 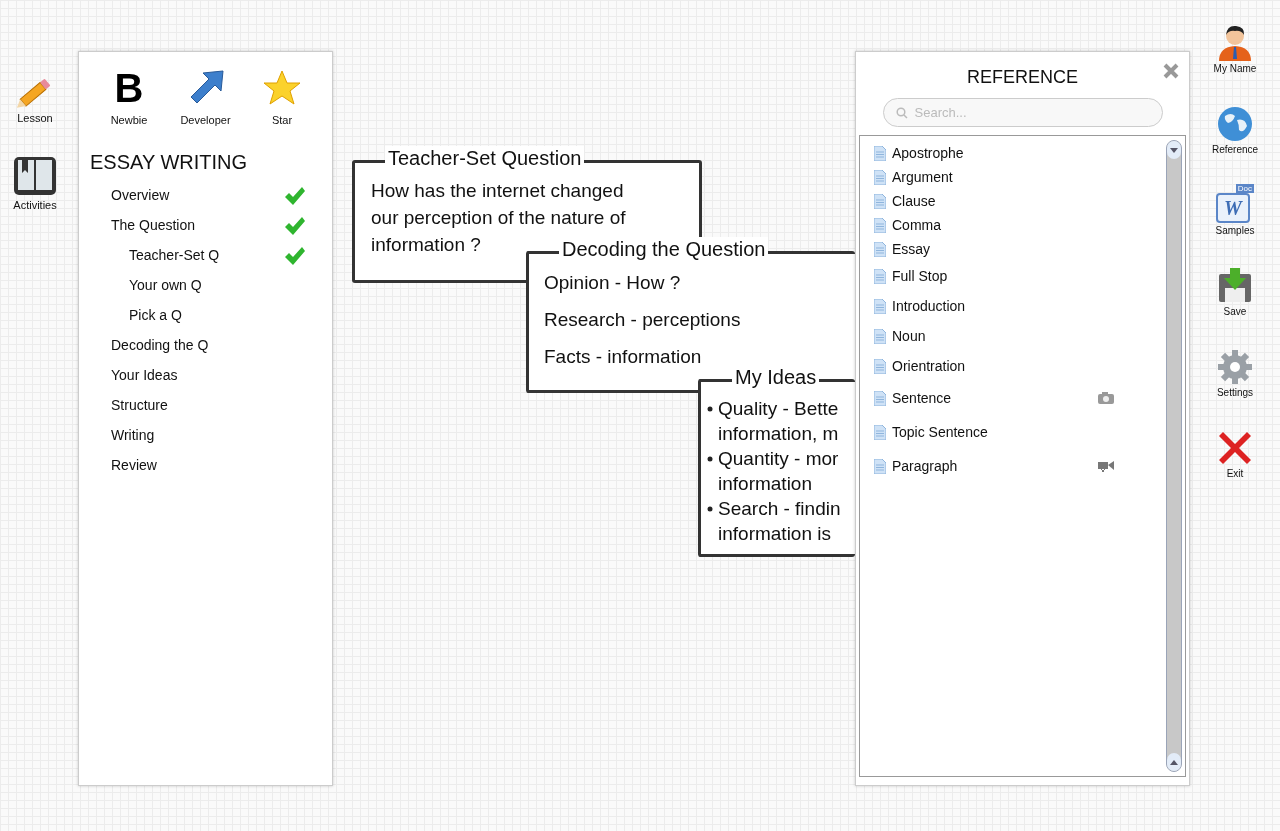 I want to click on toolbar-button: Reference, so click(x=1235, y=127).